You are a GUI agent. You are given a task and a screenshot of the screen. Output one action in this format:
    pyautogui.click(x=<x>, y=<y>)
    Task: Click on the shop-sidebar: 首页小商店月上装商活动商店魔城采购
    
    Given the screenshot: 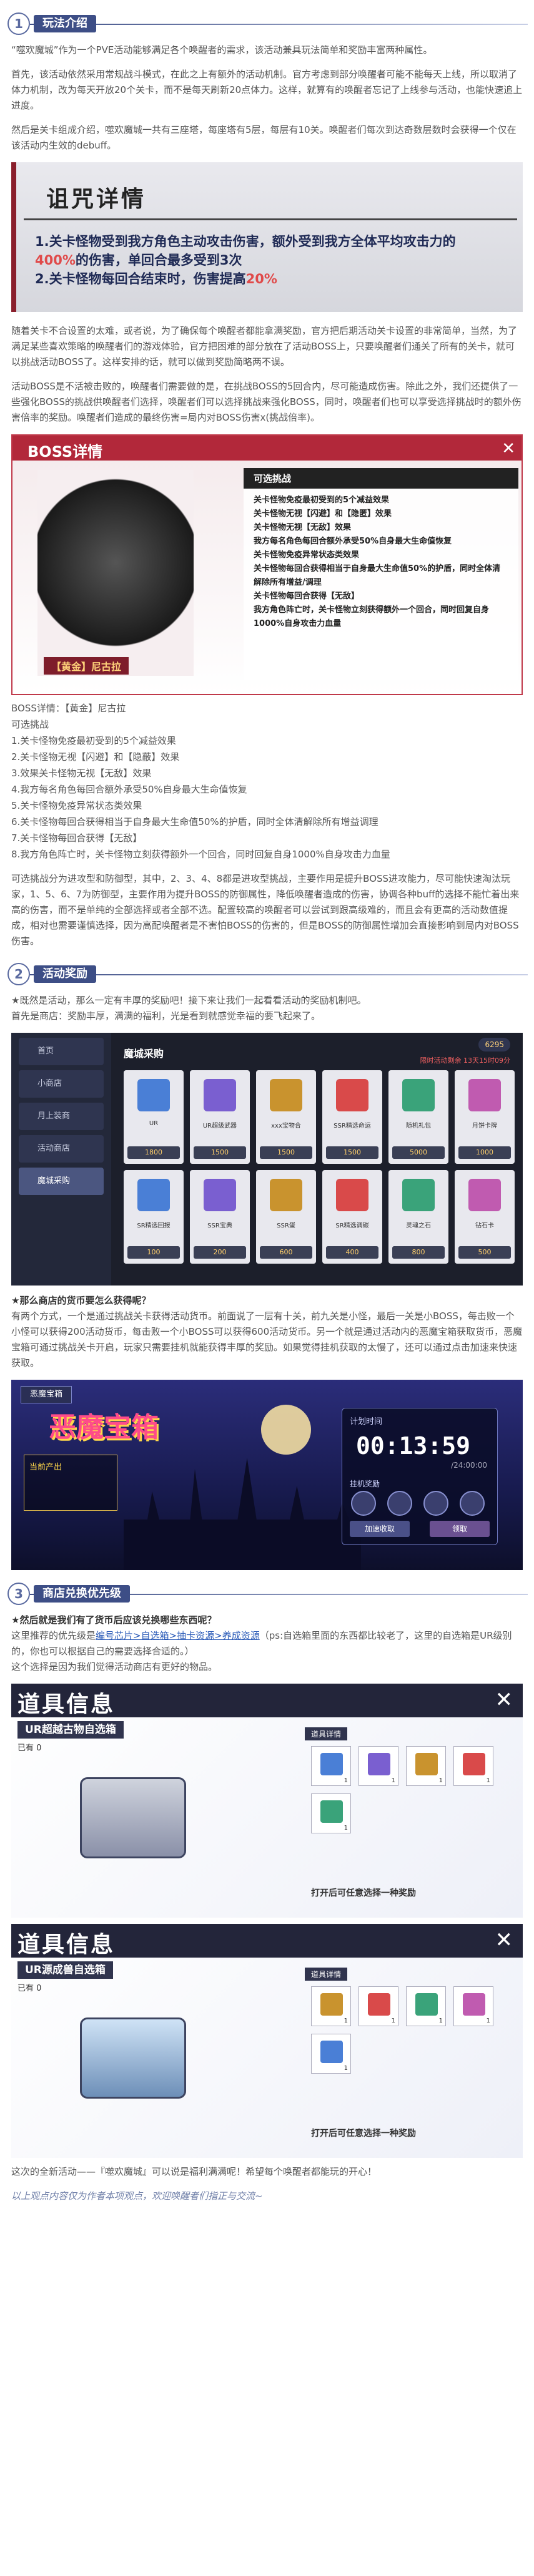 What is the action you would take?
    pyautogui.click(x=61, y=1159)
    